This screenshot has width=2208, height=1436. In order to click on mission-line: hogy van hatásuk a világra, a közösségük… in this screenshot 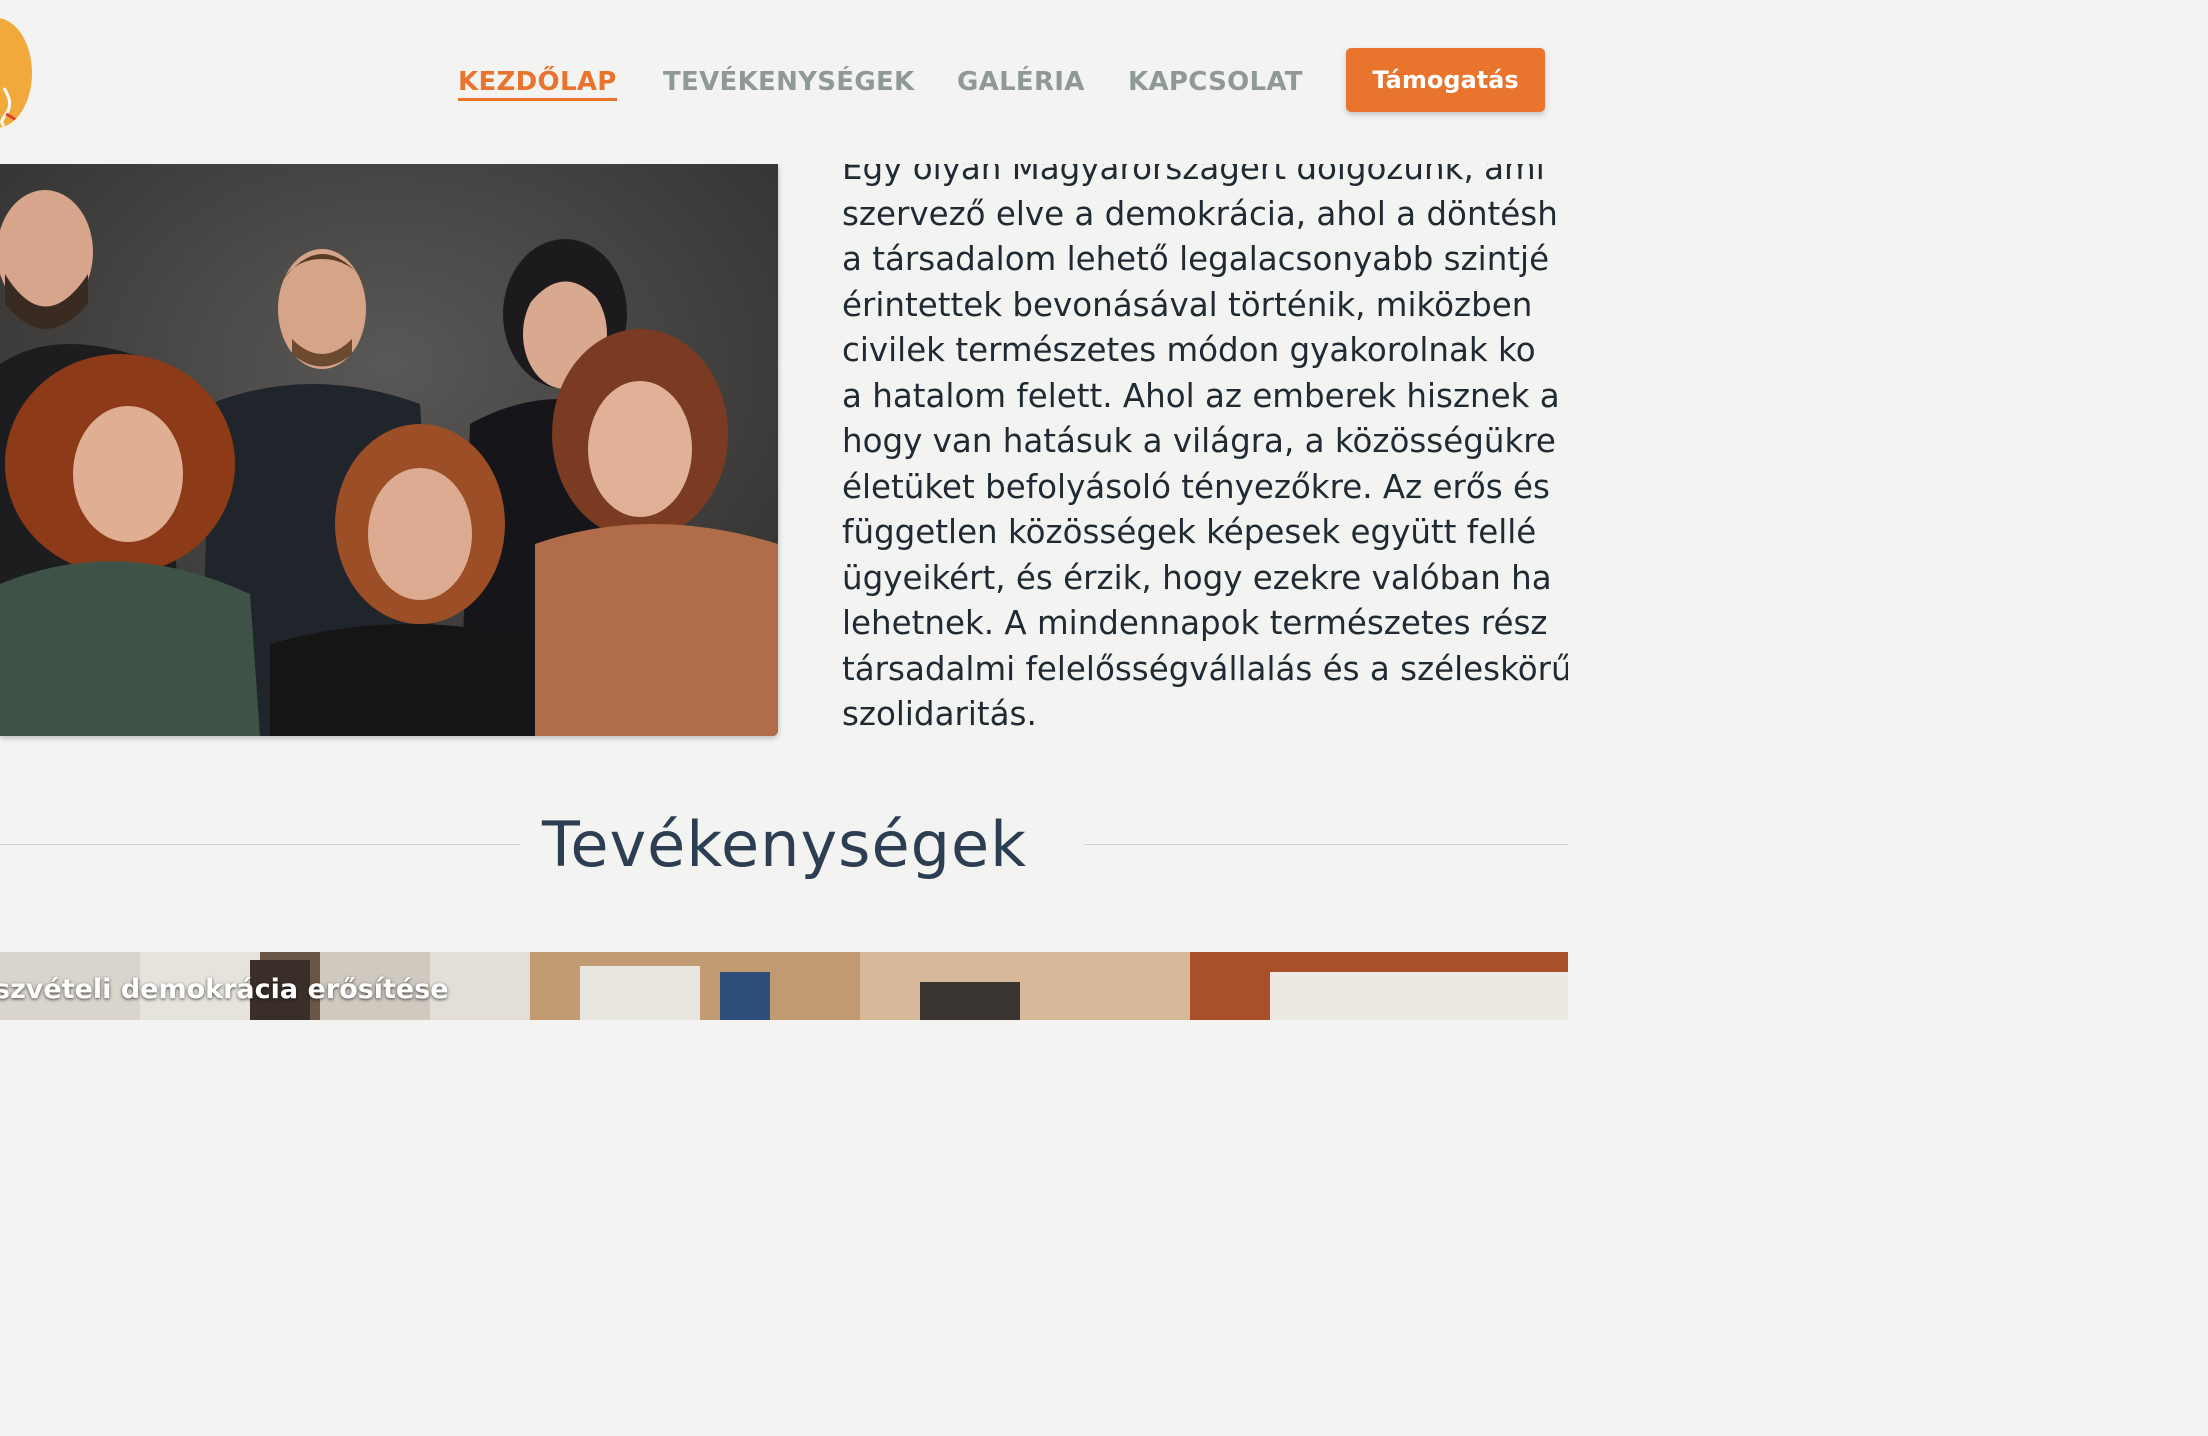, I will do `click(1199, 441)`.